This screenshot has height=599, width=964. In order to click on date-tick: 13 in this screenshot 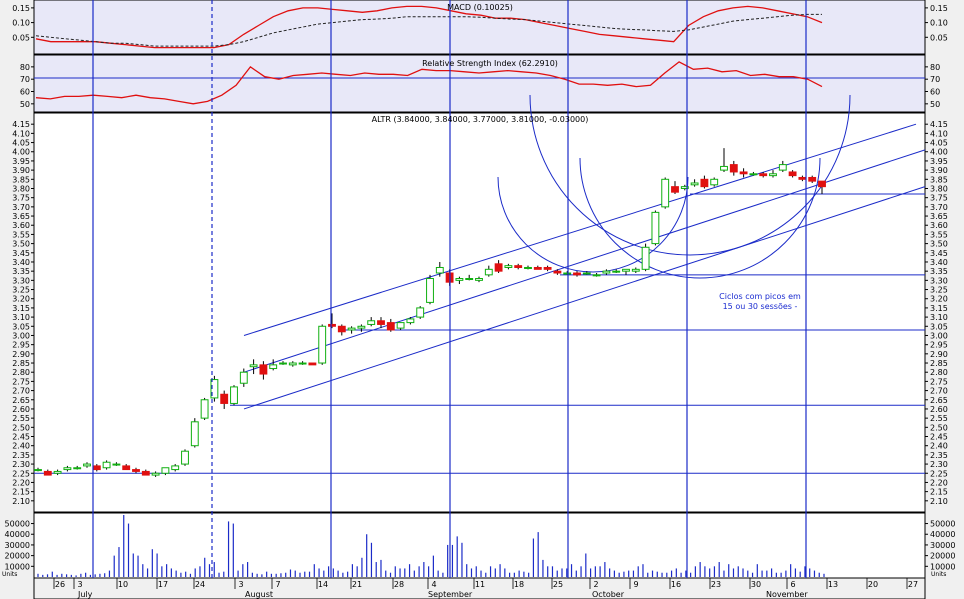, I will do `click(833, 584)`.